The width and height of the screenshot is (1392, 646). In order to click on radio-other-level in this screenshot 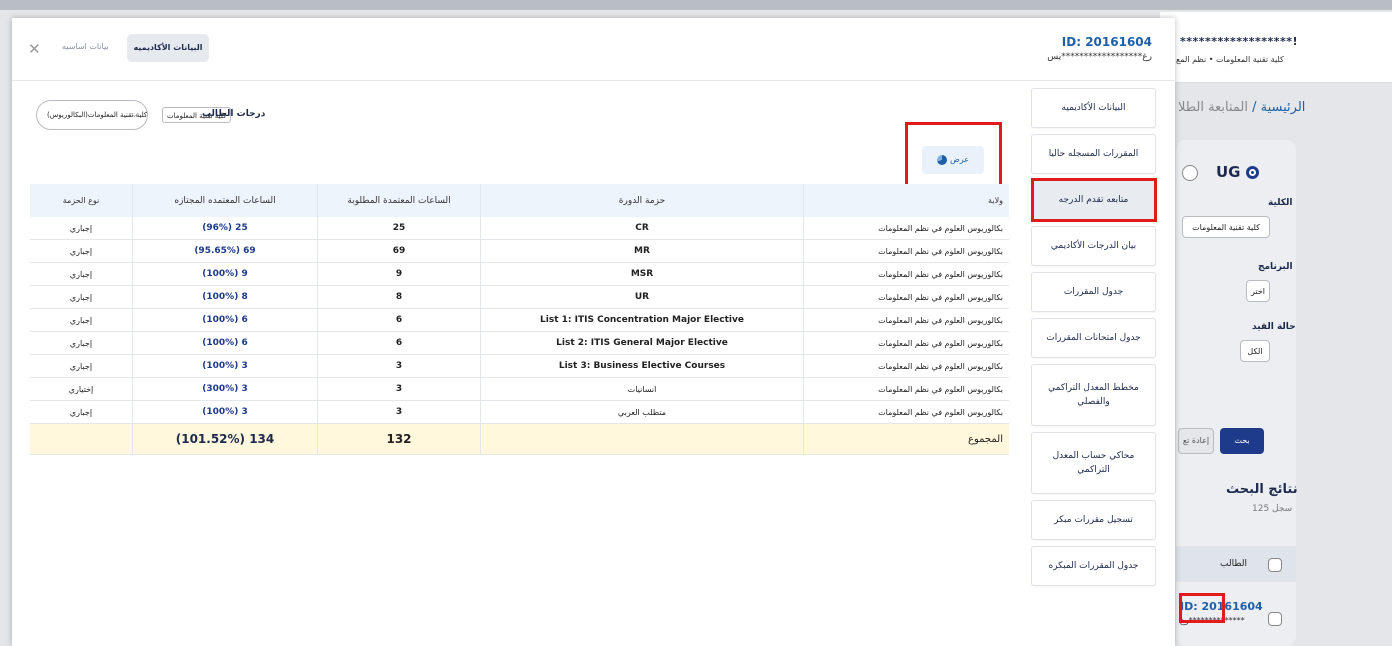, I will do `click(1190, 173)`.